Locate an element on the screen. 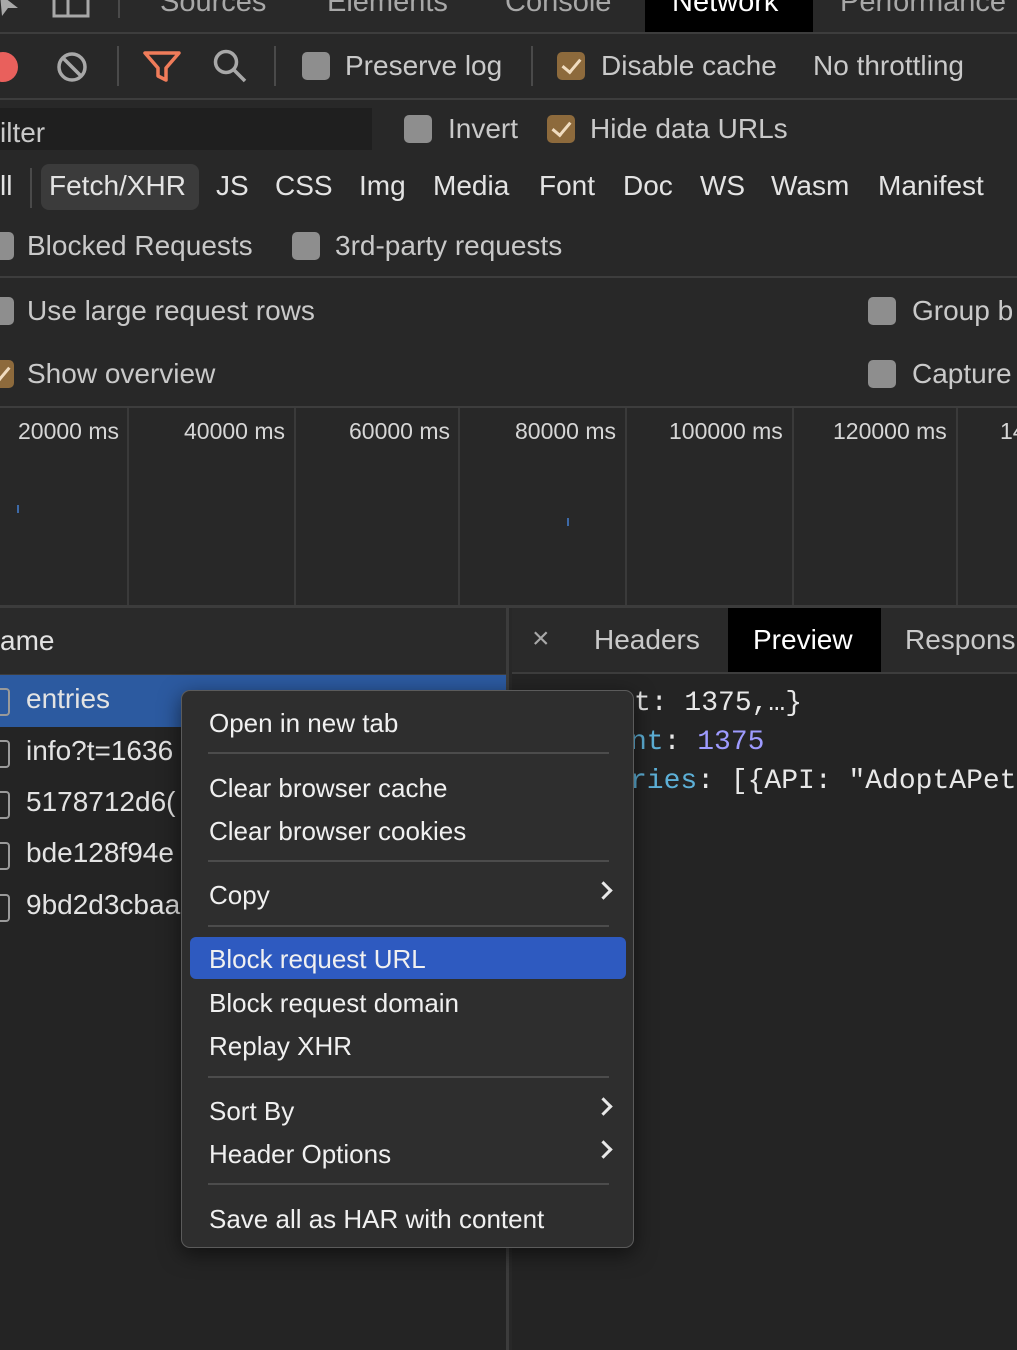  large-rows-checkbox is located at coordinates (7, 311).